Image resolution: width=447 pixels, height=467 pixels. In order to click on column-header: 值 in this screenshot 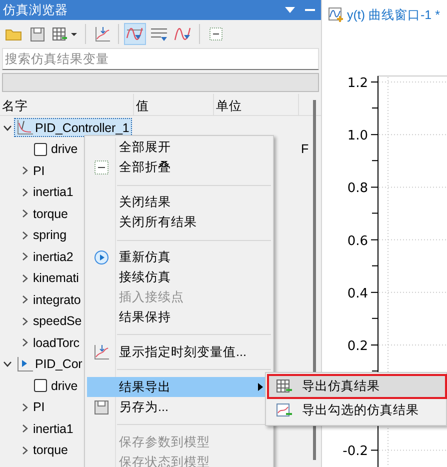, I will do `click(174, 104)`.